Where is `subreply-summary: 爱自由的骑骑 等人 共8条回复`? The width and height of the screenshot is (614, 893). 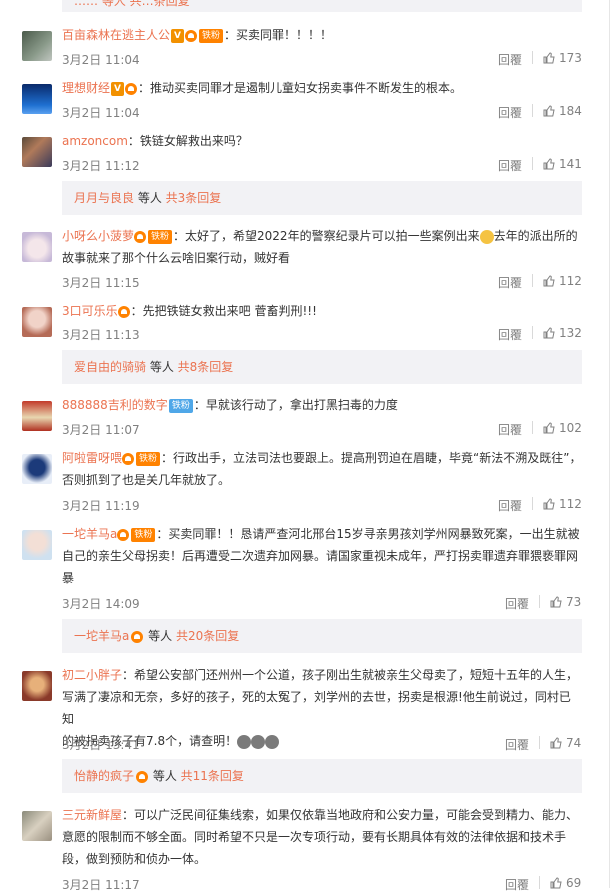 subreply-summary: 爱自由的骑骑 等人 共8条回复 is located at coordinates (322, 367).